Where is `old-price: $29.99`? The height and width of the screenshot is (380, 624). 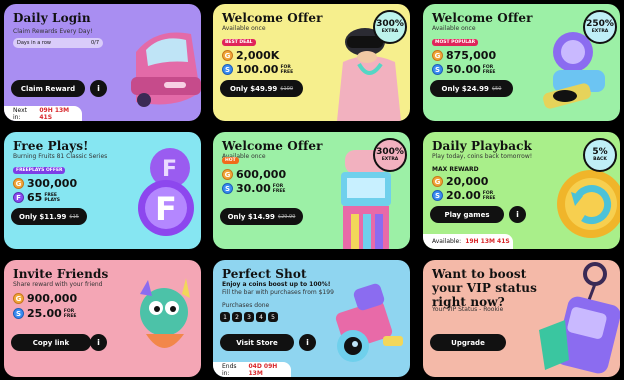
old-price: $29.99 is located at coordinates (286, 216).